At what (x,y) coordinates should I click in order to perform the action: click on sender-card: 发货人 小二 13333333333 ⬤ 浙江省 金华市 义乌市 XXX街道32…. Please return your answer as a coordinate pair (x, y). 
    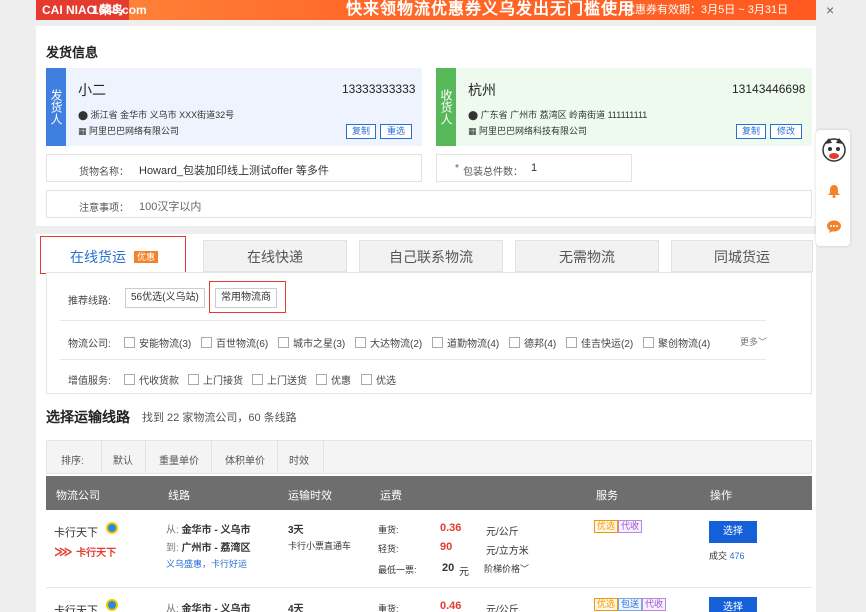
    Looking at the image, I should click on (234, 107).